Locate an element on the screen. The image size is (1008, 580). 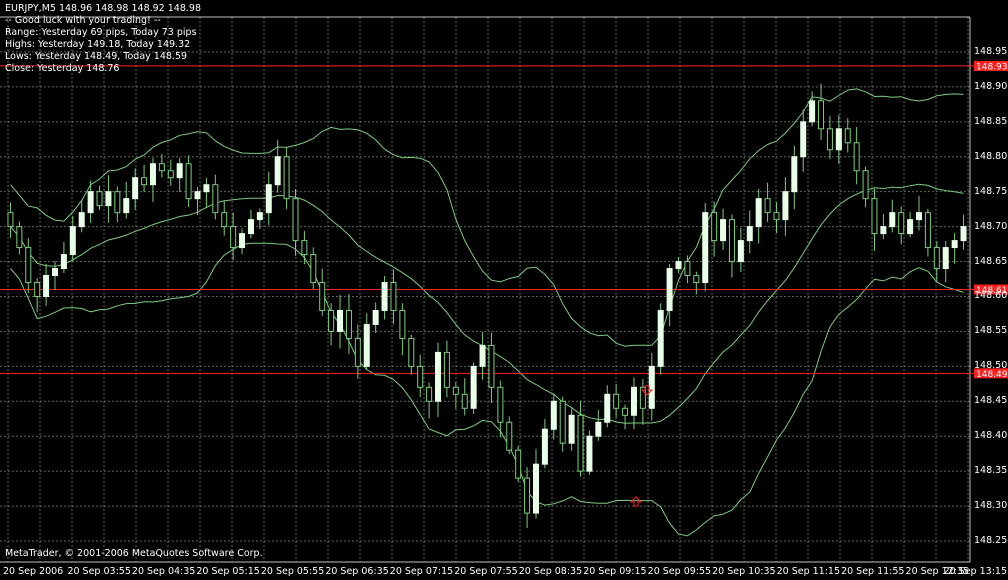
time-label: 20 Sep 06:35 is located at coordinates (357, 571).